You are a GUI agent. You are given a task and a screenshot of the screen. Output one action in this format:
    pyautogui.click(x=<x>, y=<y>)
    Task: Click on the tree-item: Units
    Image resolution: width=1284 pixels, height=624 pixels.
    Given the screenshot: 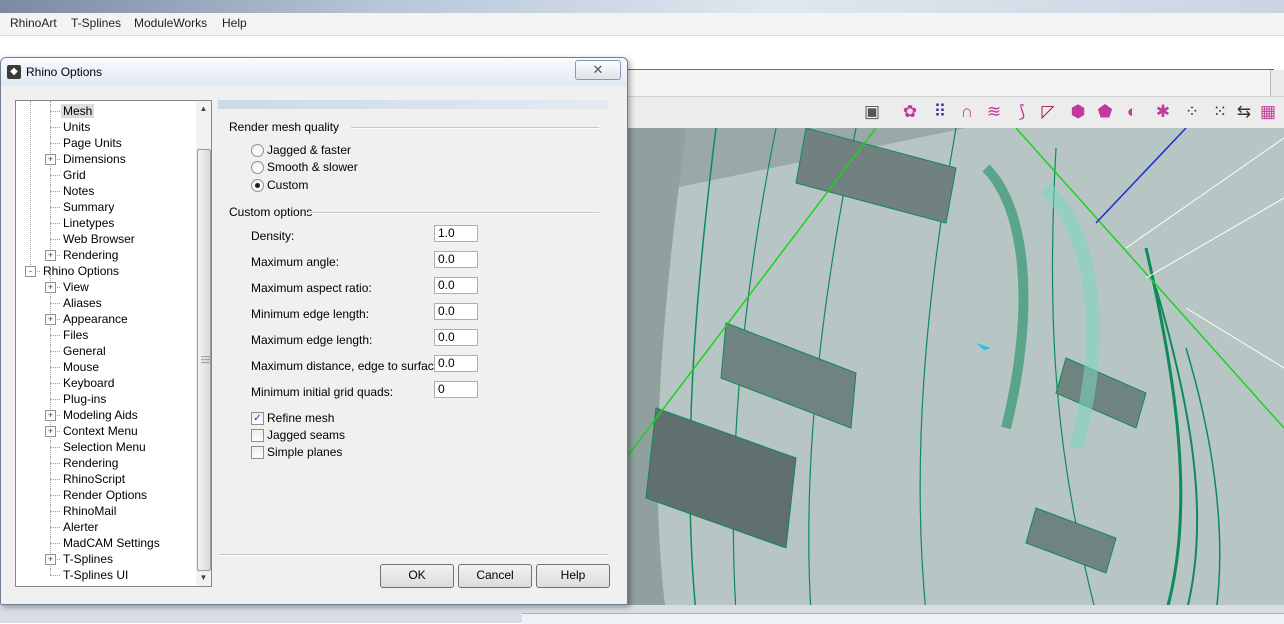 What is the action you would take?
    pyautogui.click(x=76, y=127)
    